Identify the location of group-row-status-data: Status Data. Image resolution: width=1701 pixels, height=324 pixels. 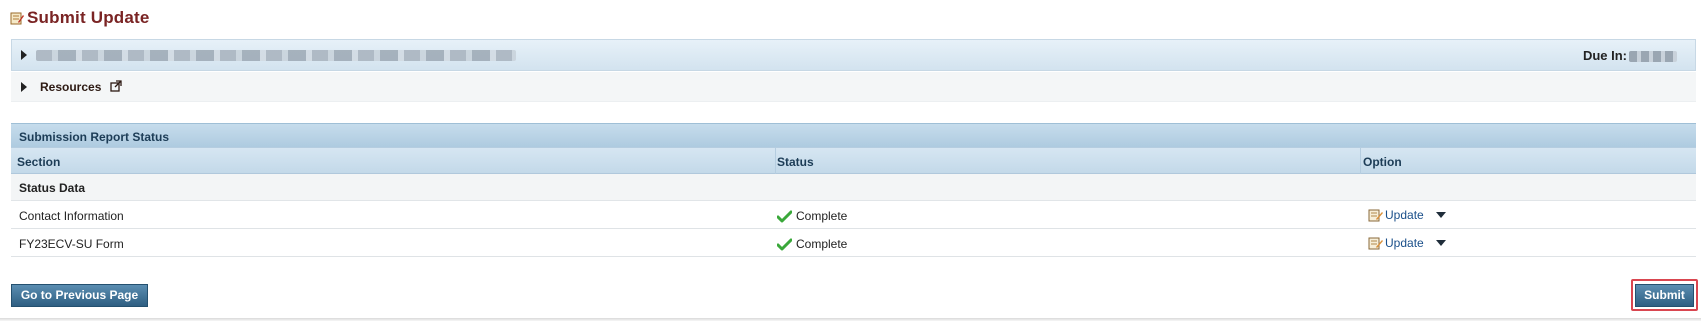
(853, 187).